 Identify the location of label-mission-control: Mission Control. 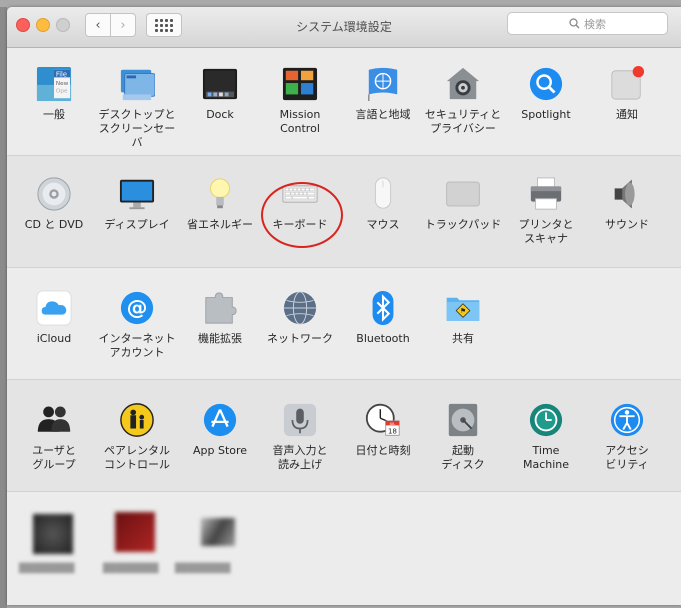
(300, 121).